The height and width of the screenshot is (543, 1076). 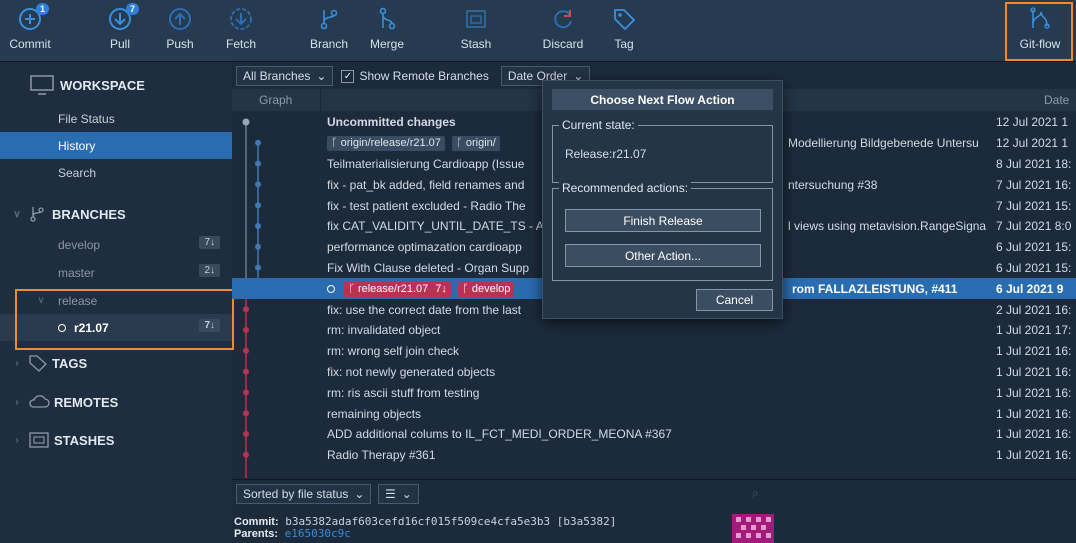 What do you see at coordinates (426, 184) in the screenshot?
I see `commit-message: fix - pat_bk added, field renames and` at bounding box center [426, 184].